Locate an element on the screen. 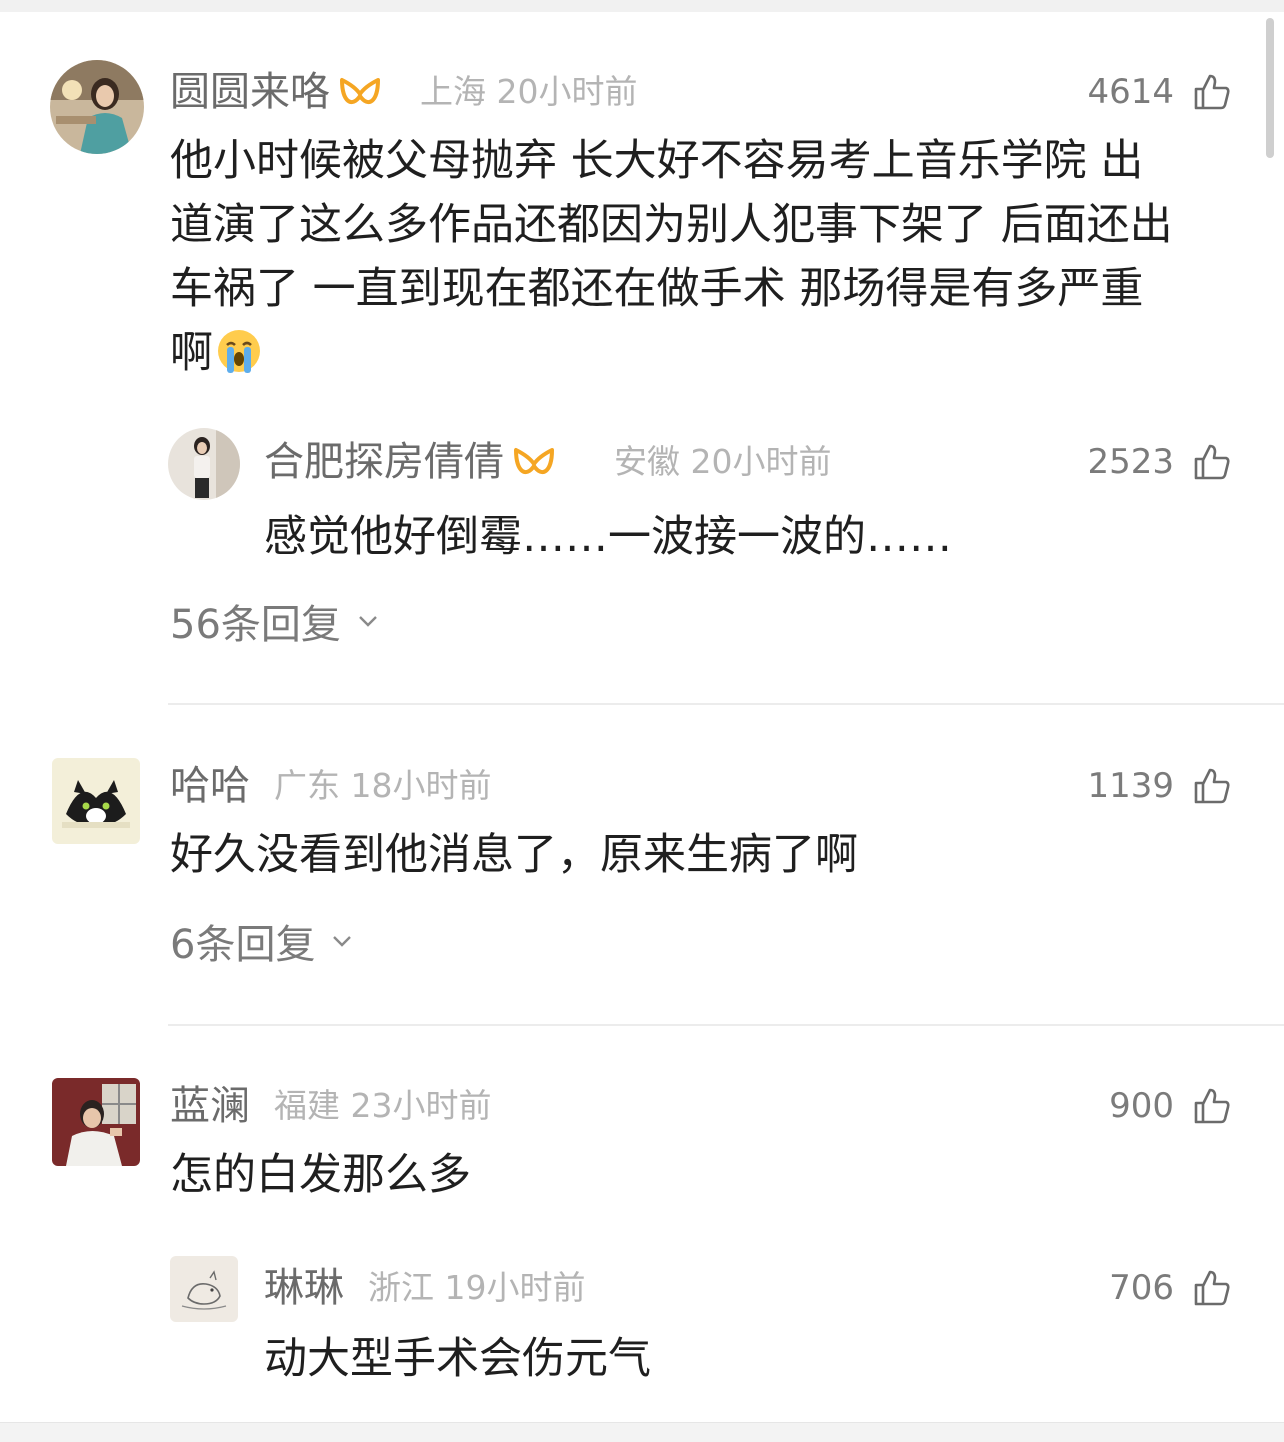  comment-author-name: 圆圆来咯 is located at coordinates (276, 92).